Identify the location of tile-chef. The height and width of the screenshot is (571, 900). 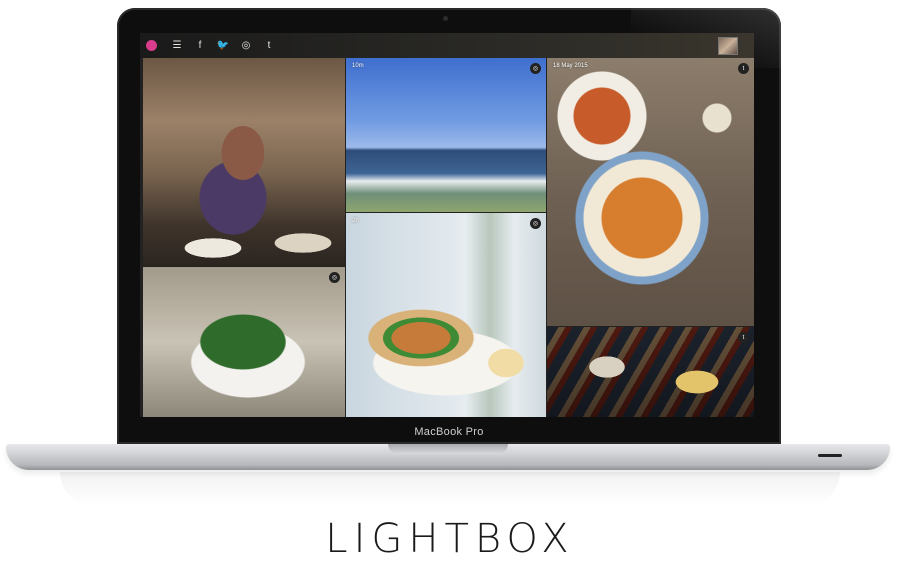
(244, 162).